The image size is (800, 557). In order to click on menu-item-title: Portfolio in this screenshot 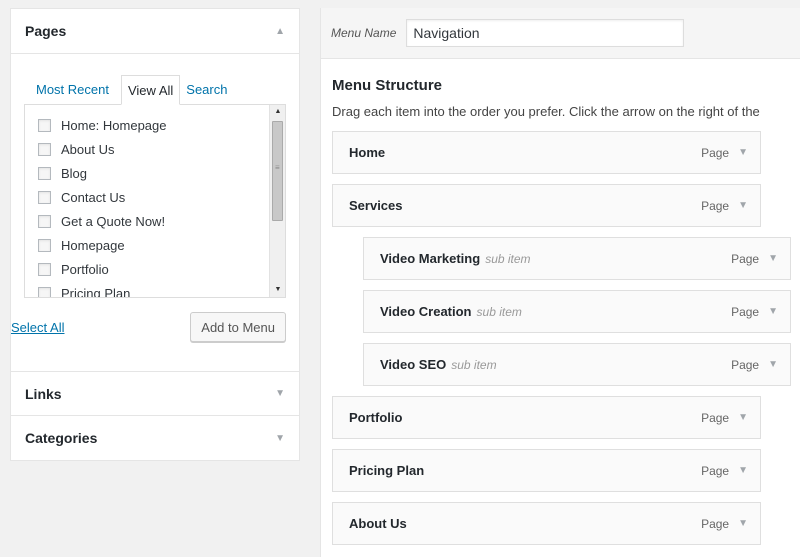, I will do `click(376, 417)`.